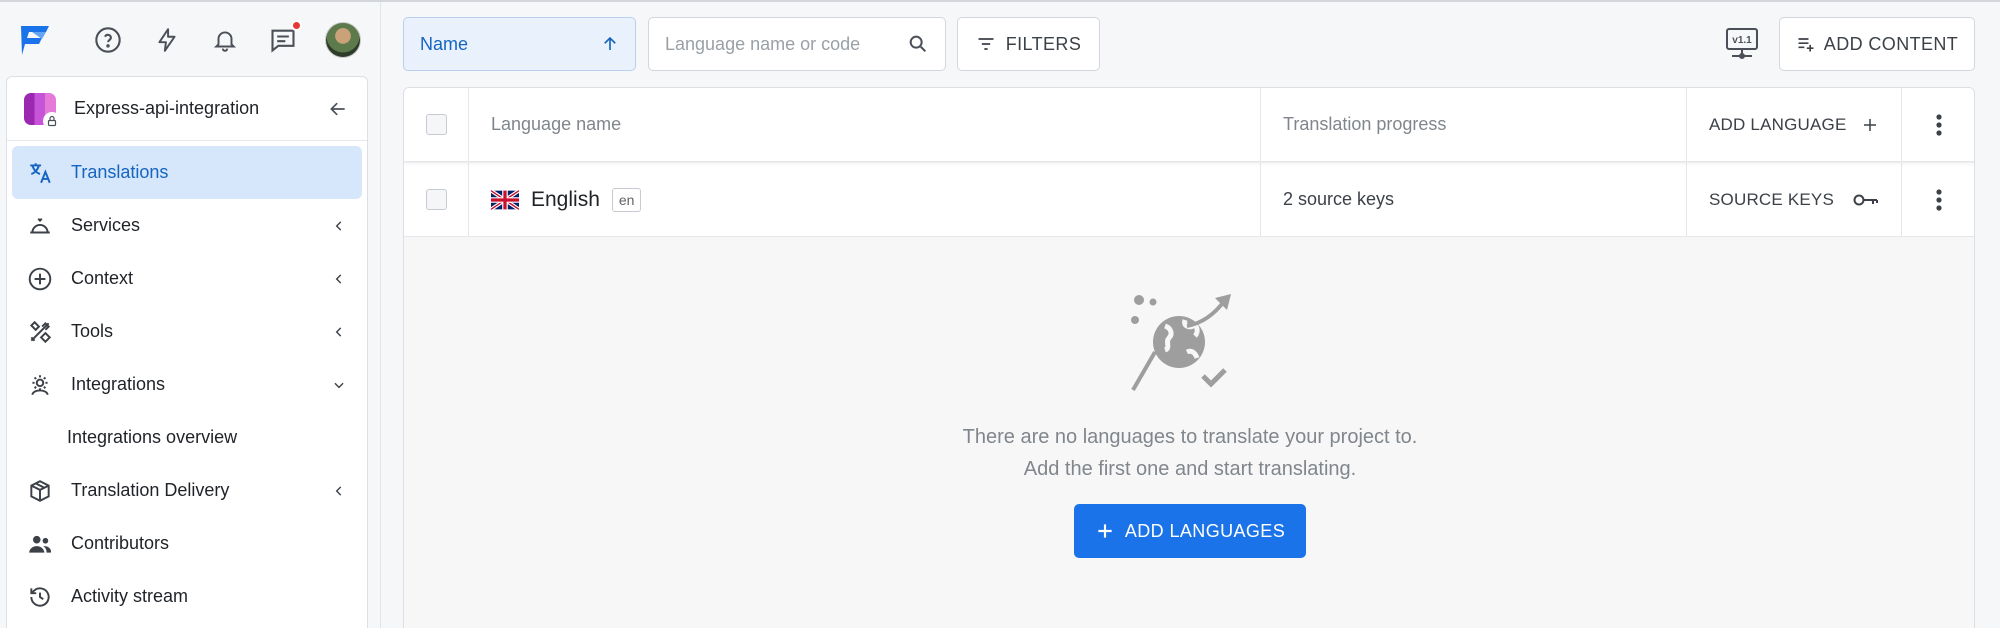 This screenshot has height=628, width=2000. I want to click on sidebar-item-contributors: Contributors, so click(187, 543).